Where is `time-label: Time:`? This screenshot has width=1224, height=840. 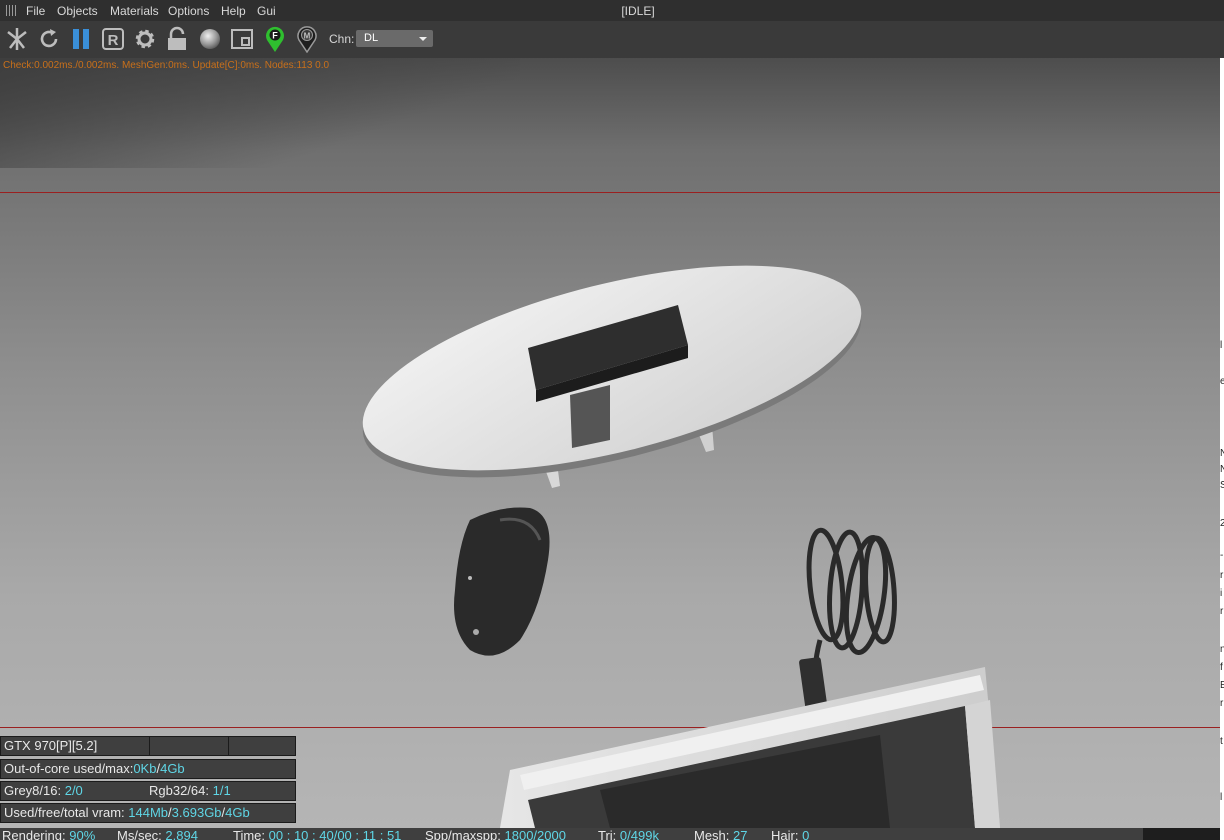 time-label: Time: is located at coordinates (249, 834).